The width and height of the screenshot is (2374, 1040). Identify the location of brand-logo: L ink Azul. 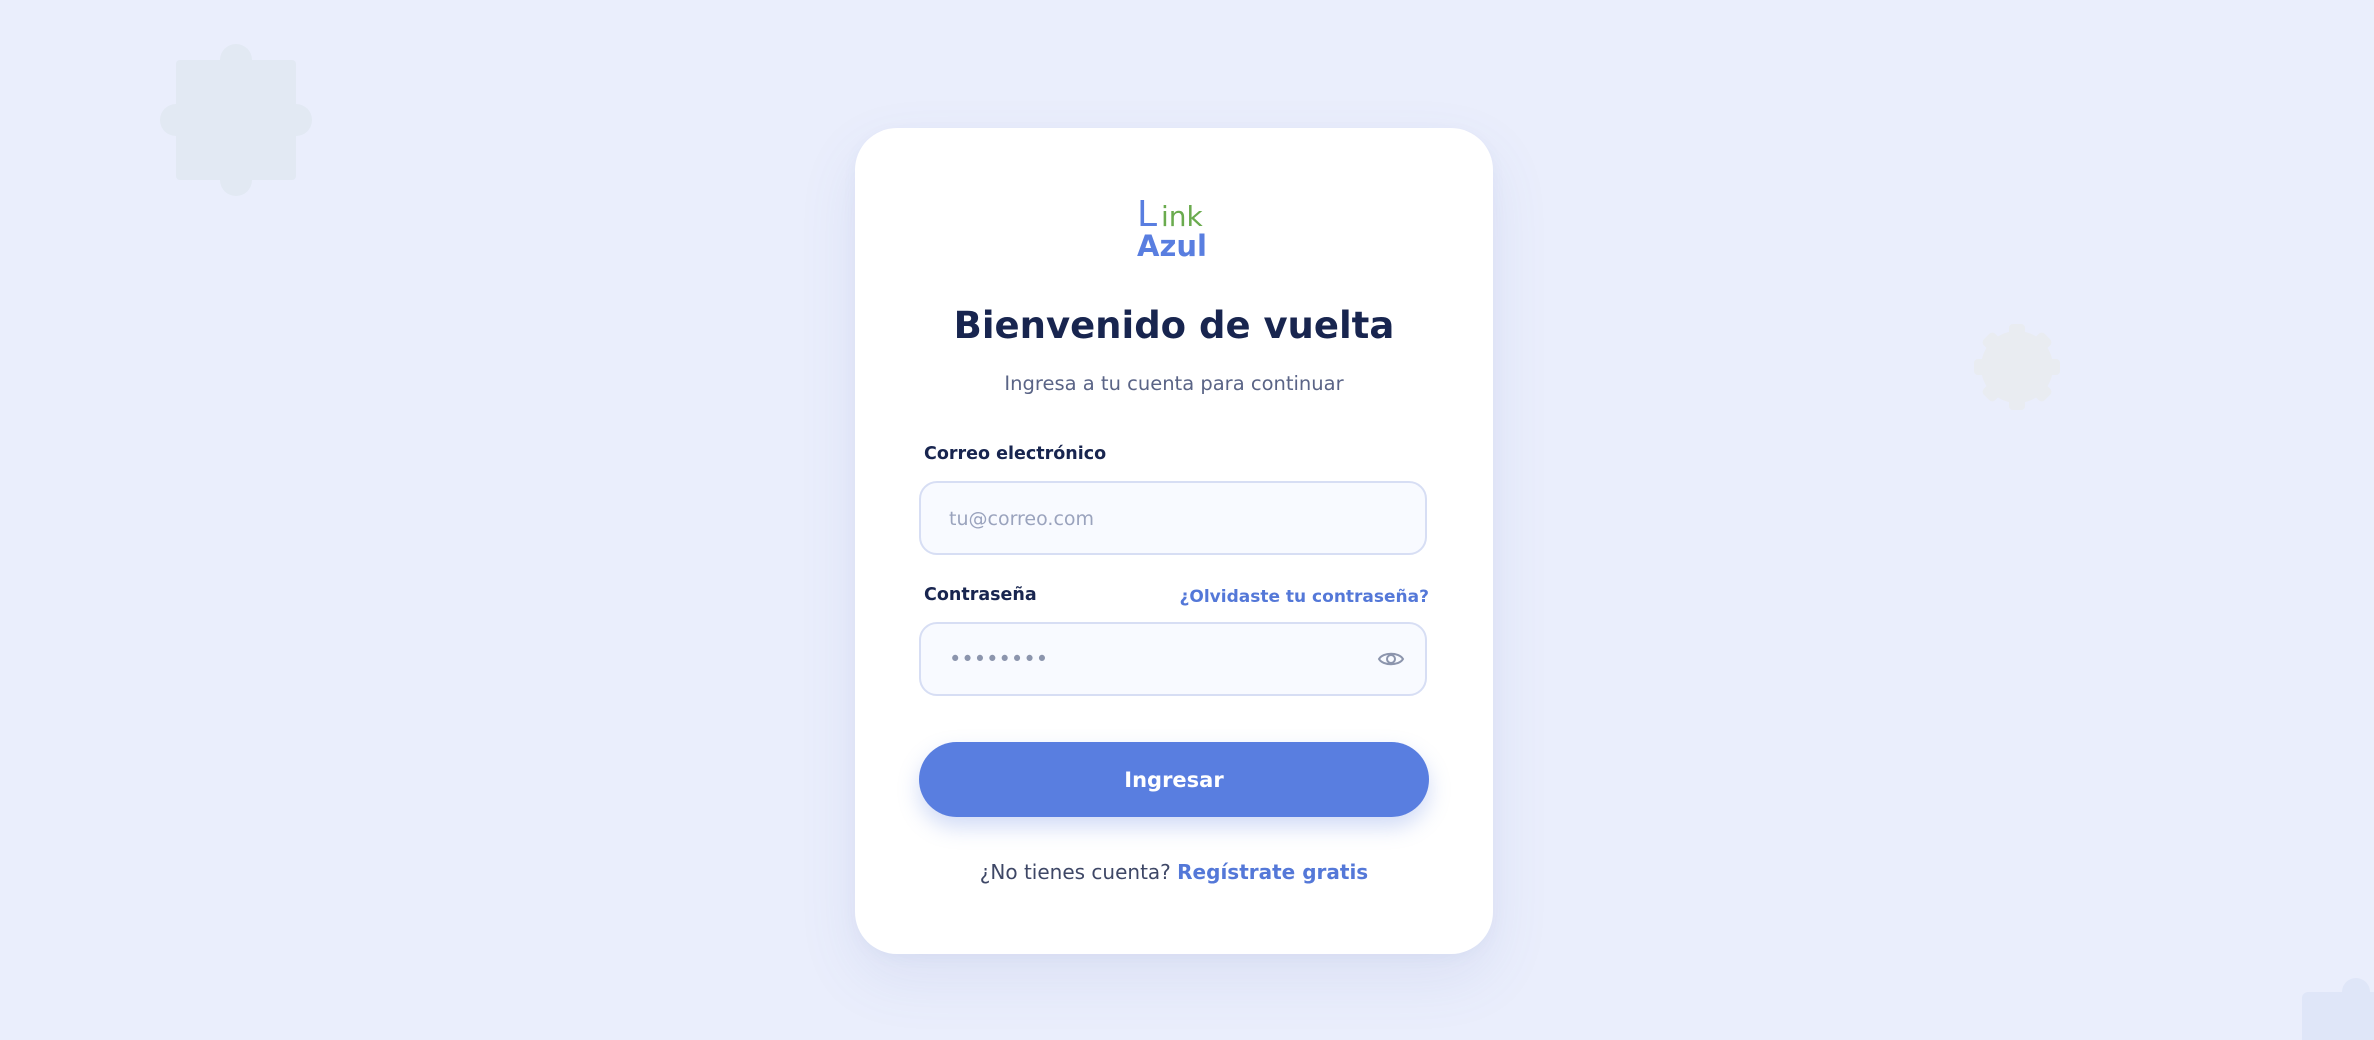
(1172, 226).